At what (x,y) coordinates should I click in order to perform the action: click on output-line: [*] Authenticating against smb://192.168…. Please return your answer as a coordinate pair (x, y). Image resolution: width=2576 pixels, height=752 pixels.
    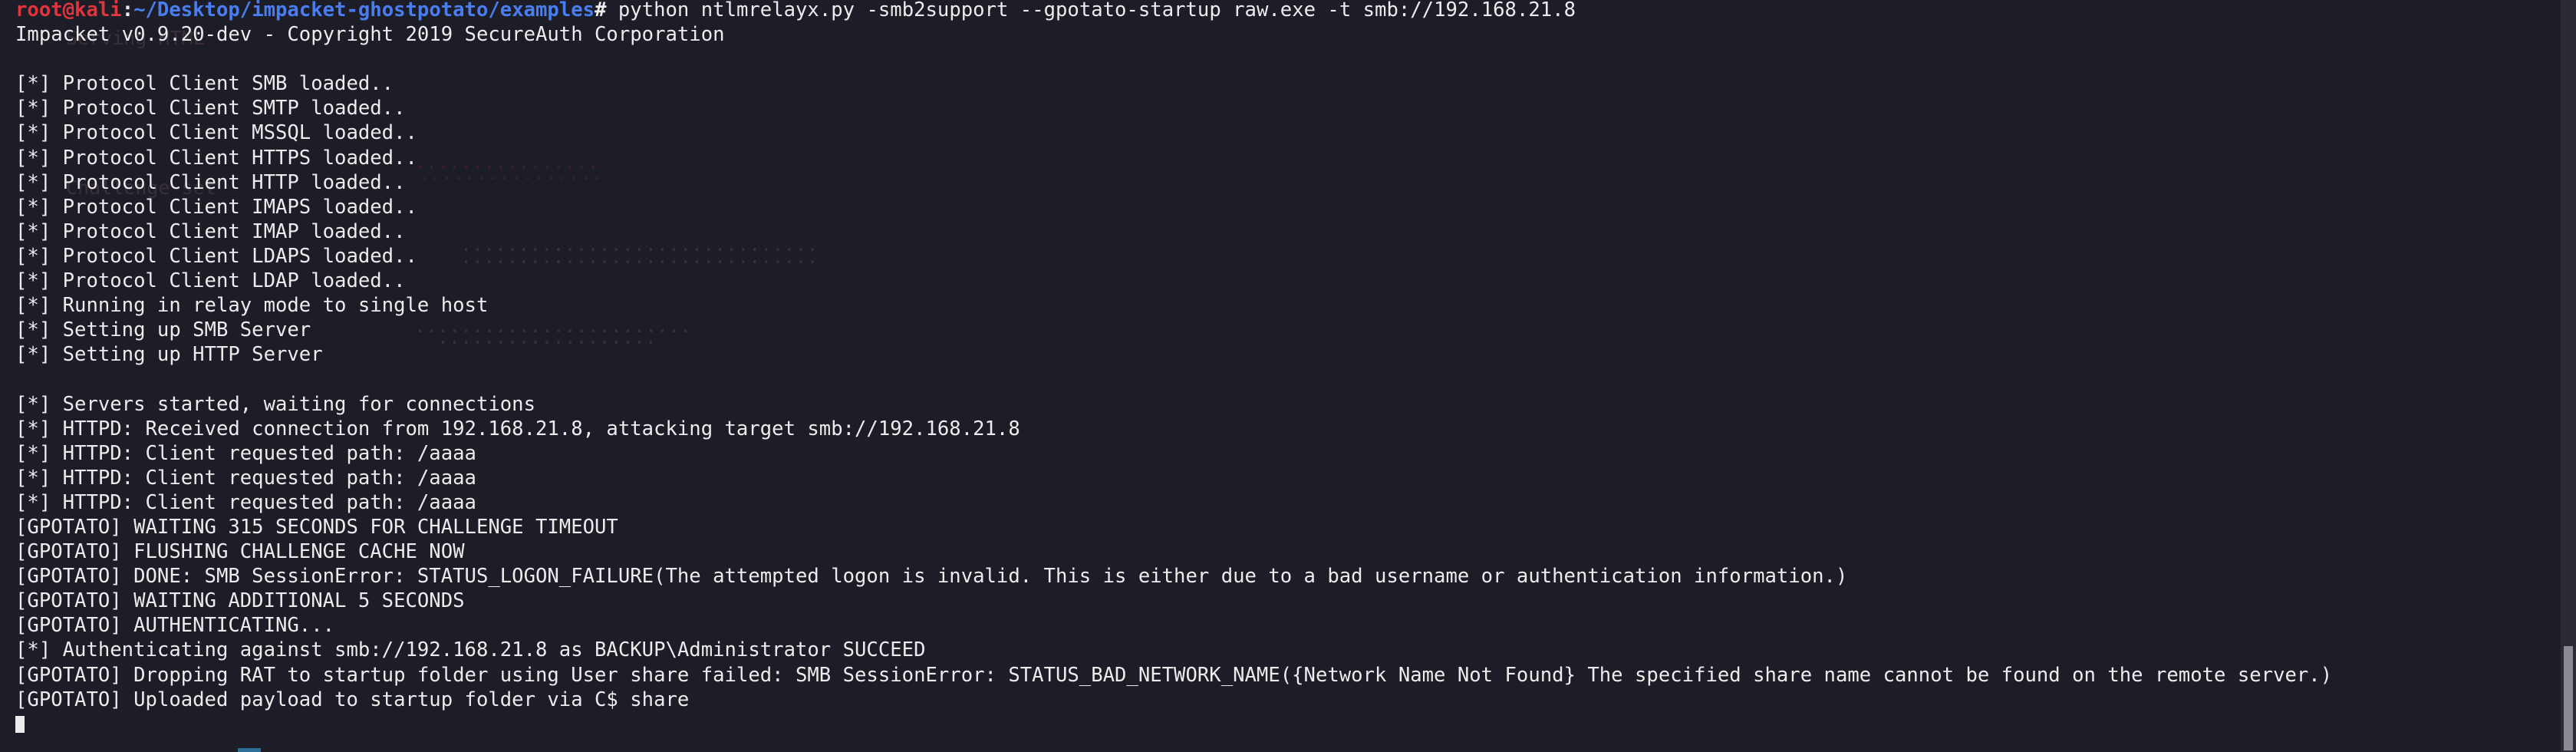
    Looking at the image, I should click on (470, 650).